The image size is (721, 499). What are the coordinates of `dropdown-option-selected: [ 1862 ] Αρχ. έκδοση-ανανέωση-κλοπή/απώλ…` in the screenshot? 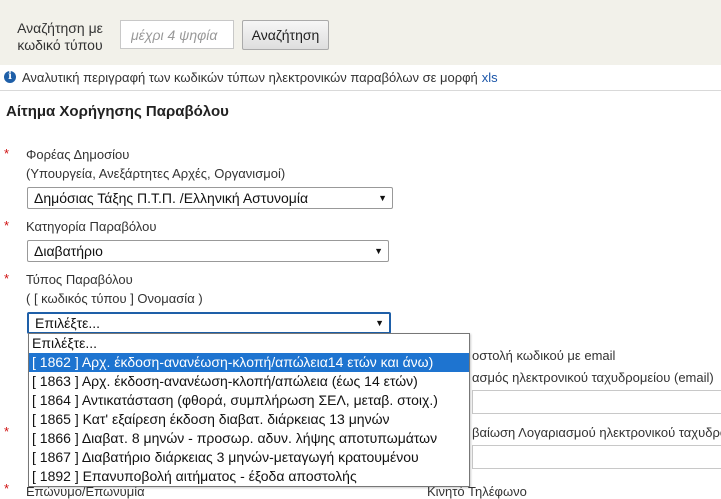 It's located at (249, 362).